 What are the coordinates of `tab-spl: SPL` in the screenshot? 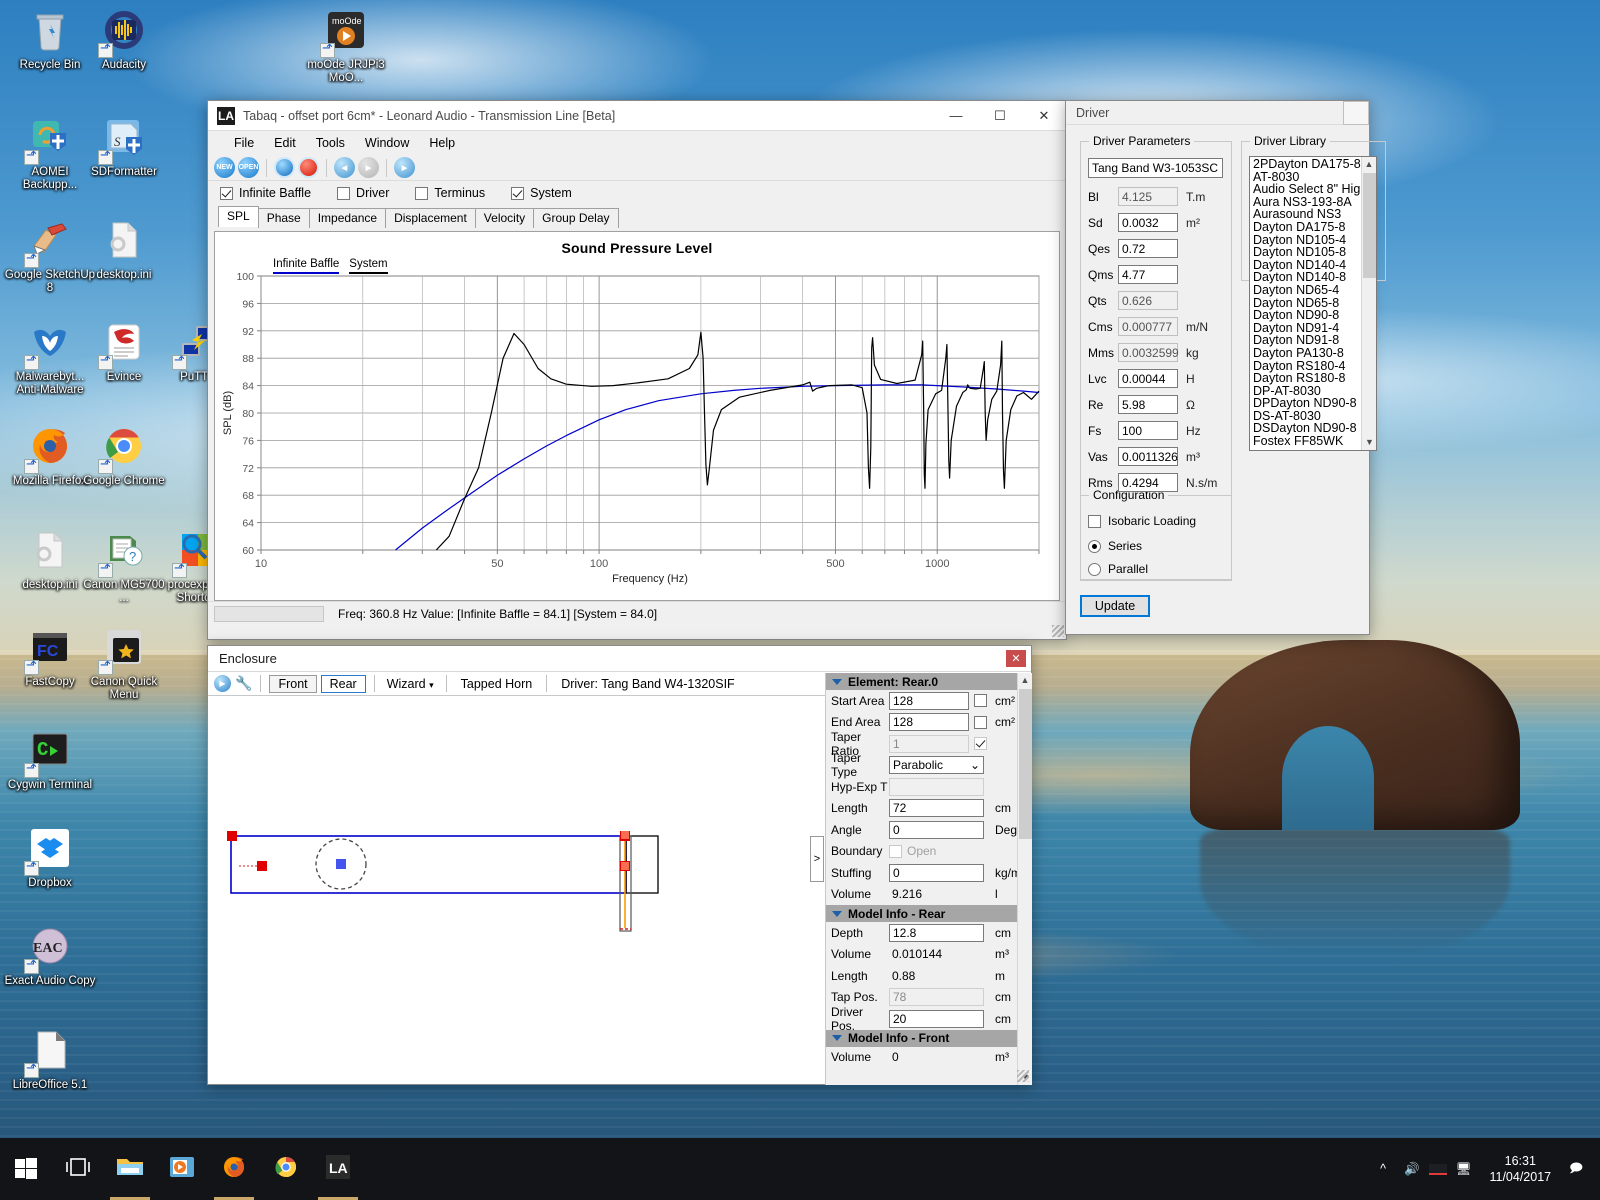 It's located at (238, 216).